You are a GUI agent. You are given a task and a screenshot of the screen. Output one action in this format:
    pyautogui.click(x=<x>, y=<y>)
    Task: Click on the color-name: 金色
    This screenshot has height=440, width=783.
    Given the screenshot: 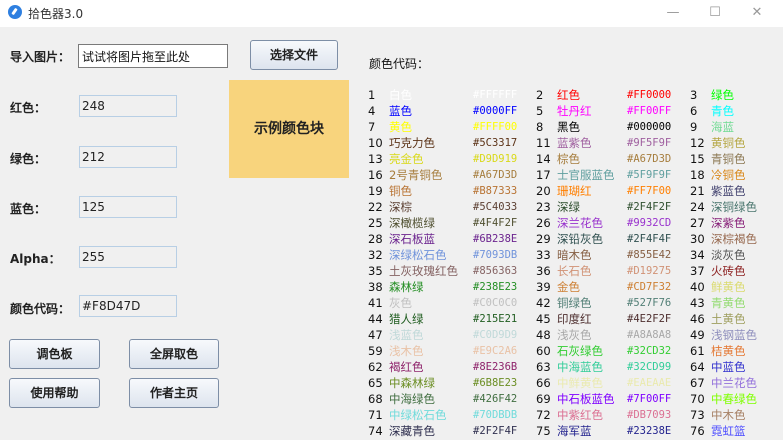 What is the action you would take?
    pyautogui.click(x=568, y=287)
    